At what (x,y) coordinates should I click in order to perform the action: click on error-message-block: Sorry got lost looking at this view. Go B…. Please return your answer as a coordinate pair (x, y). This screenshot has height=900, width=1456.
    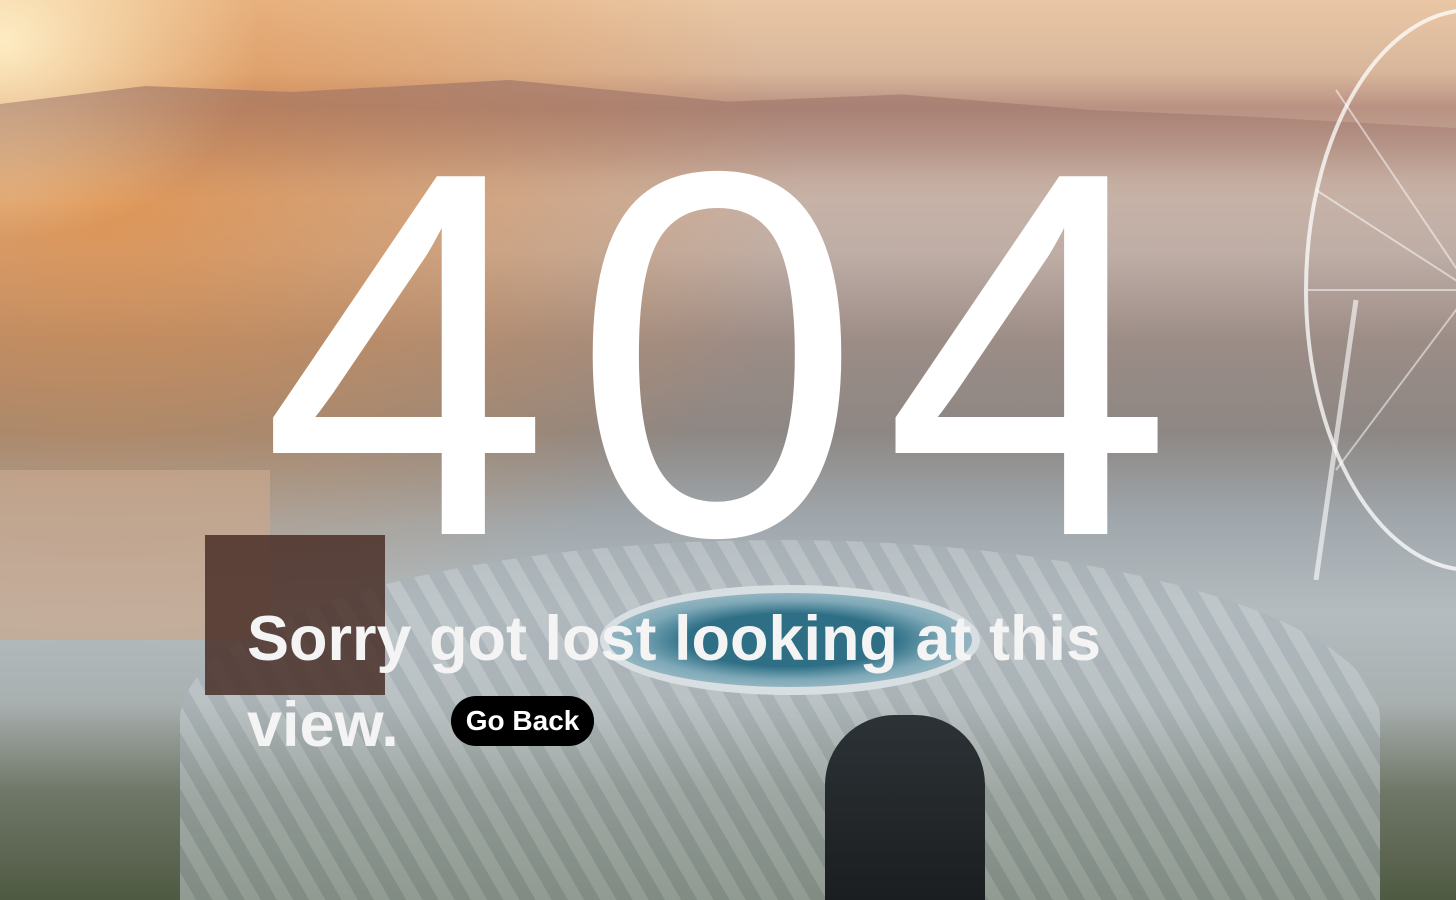
    Looking at the image, I should click on (737, 682).